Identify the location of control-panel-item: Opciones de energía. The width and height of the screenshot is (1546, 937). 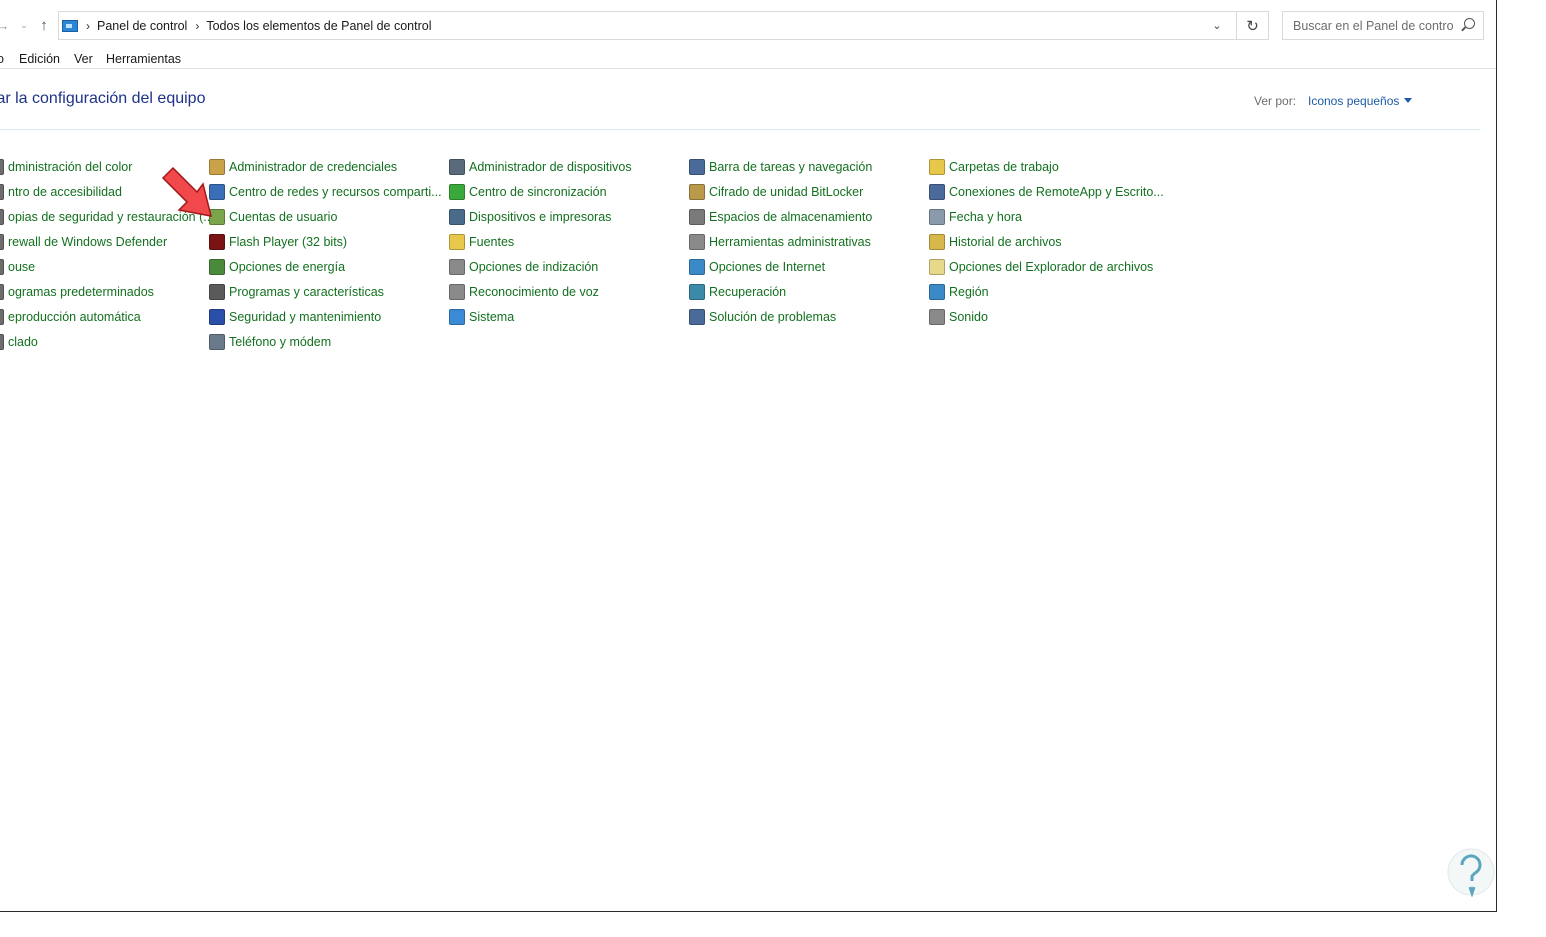
(277, 267).